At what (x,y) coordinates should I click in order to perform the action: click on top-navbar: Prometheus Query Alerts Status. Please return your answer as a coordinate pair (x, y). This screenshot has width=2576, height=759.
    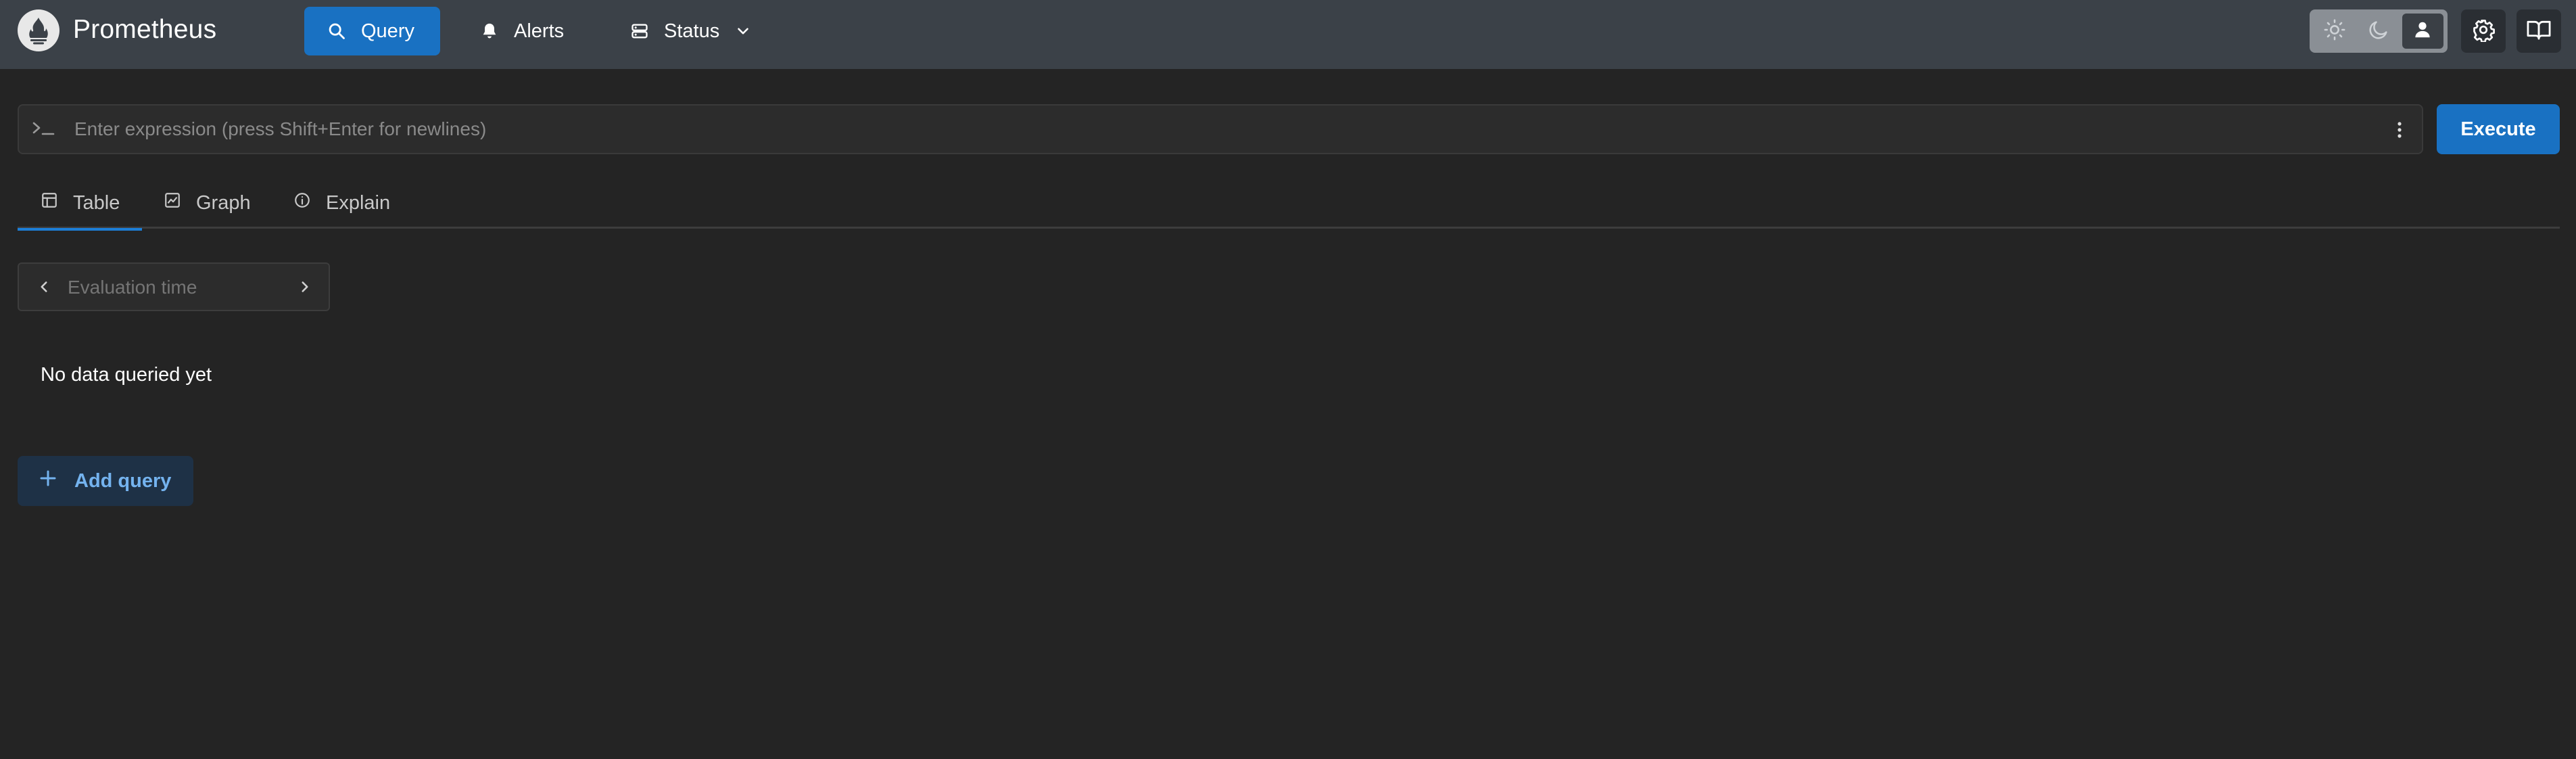
    Looking at the image, I should click on (1288, 34).